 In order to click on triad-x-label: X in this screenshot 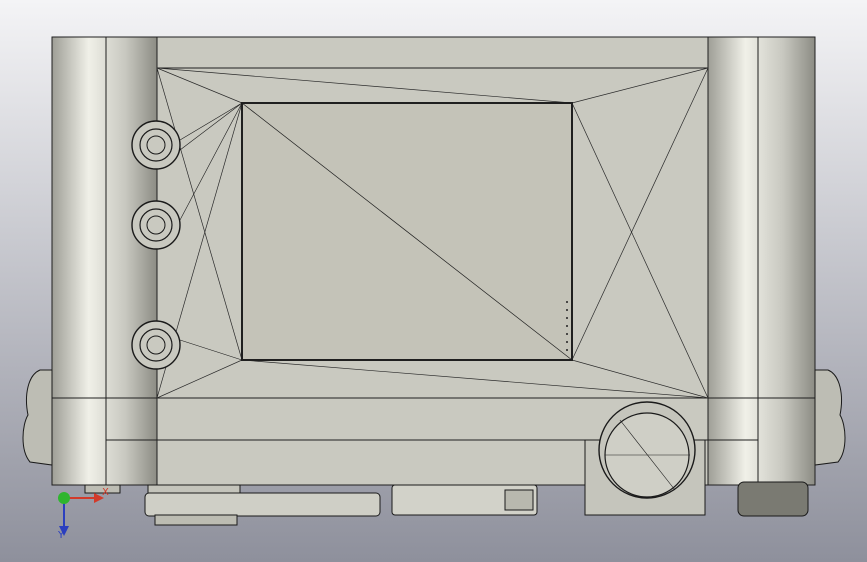, I will do `click(105, 492)`.